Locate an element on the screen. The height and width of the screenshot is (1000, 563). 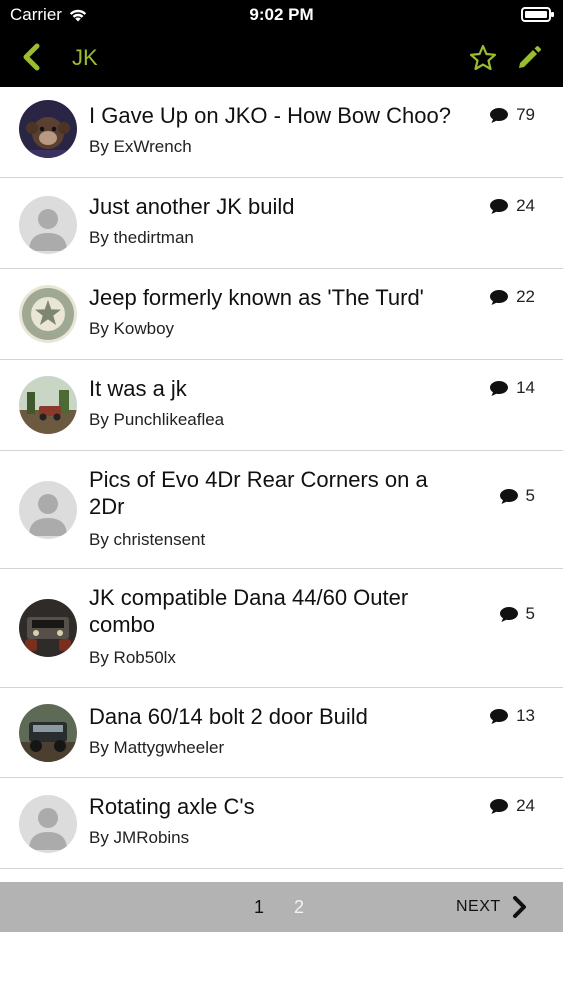
navigation-bar: JK is located at coordinates (281, 58).